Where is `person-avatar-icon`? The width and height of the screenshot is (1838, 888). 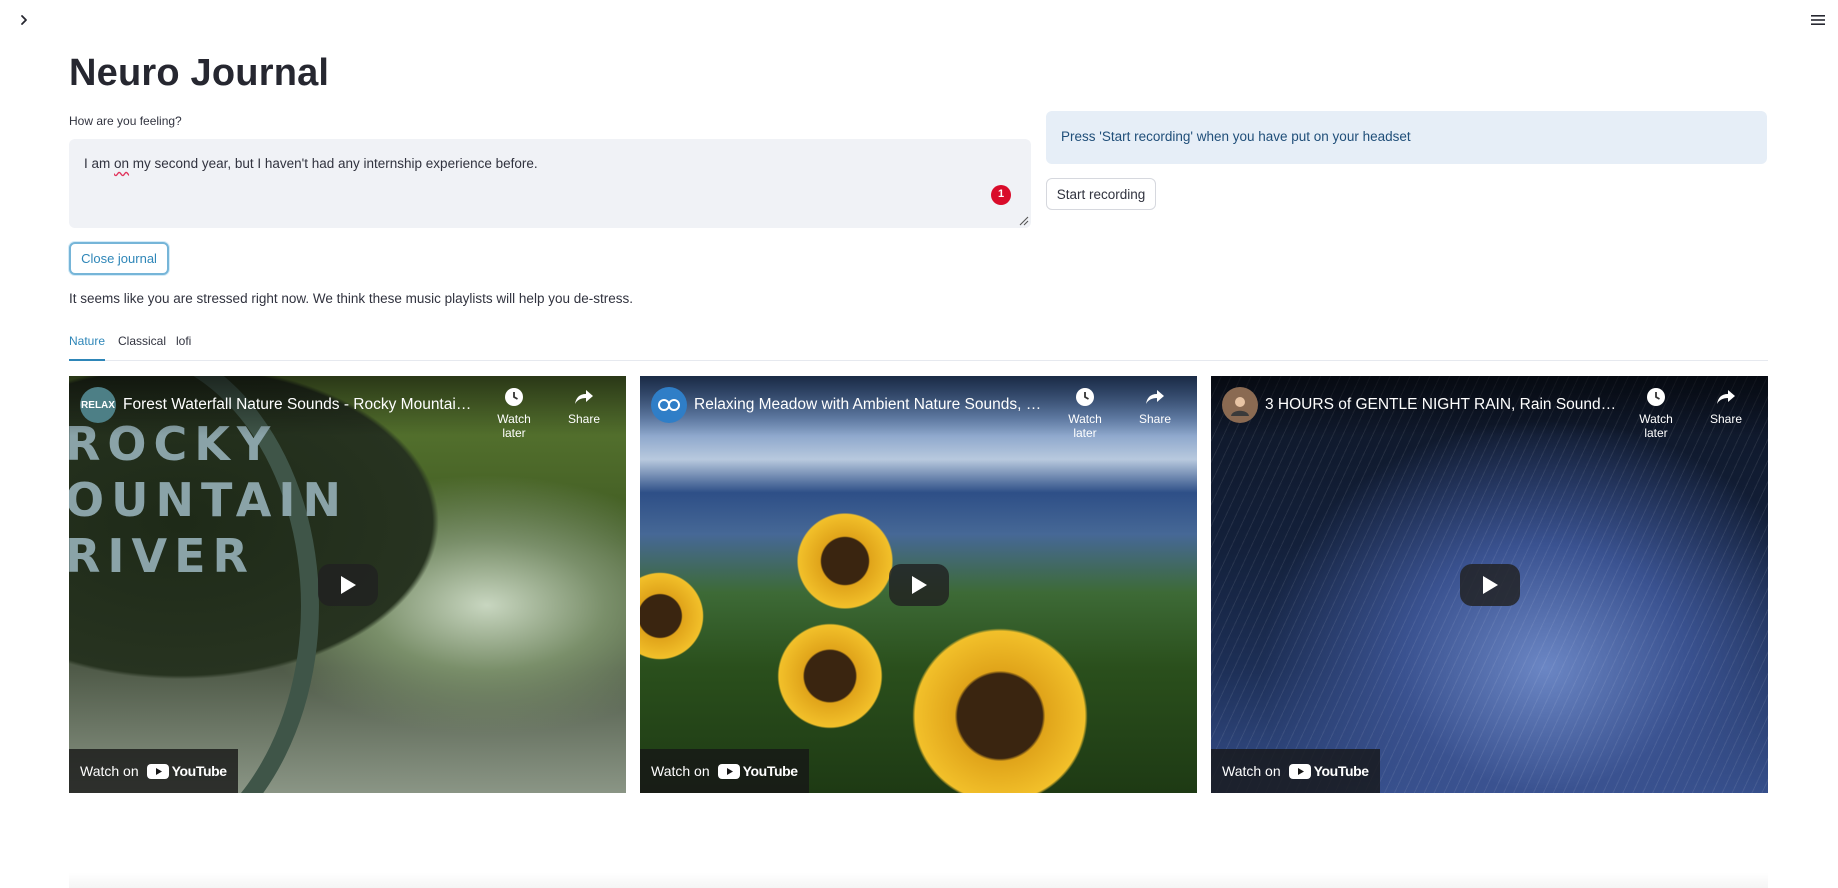
person-avatar-icon is located at coordinates (1240, 406).